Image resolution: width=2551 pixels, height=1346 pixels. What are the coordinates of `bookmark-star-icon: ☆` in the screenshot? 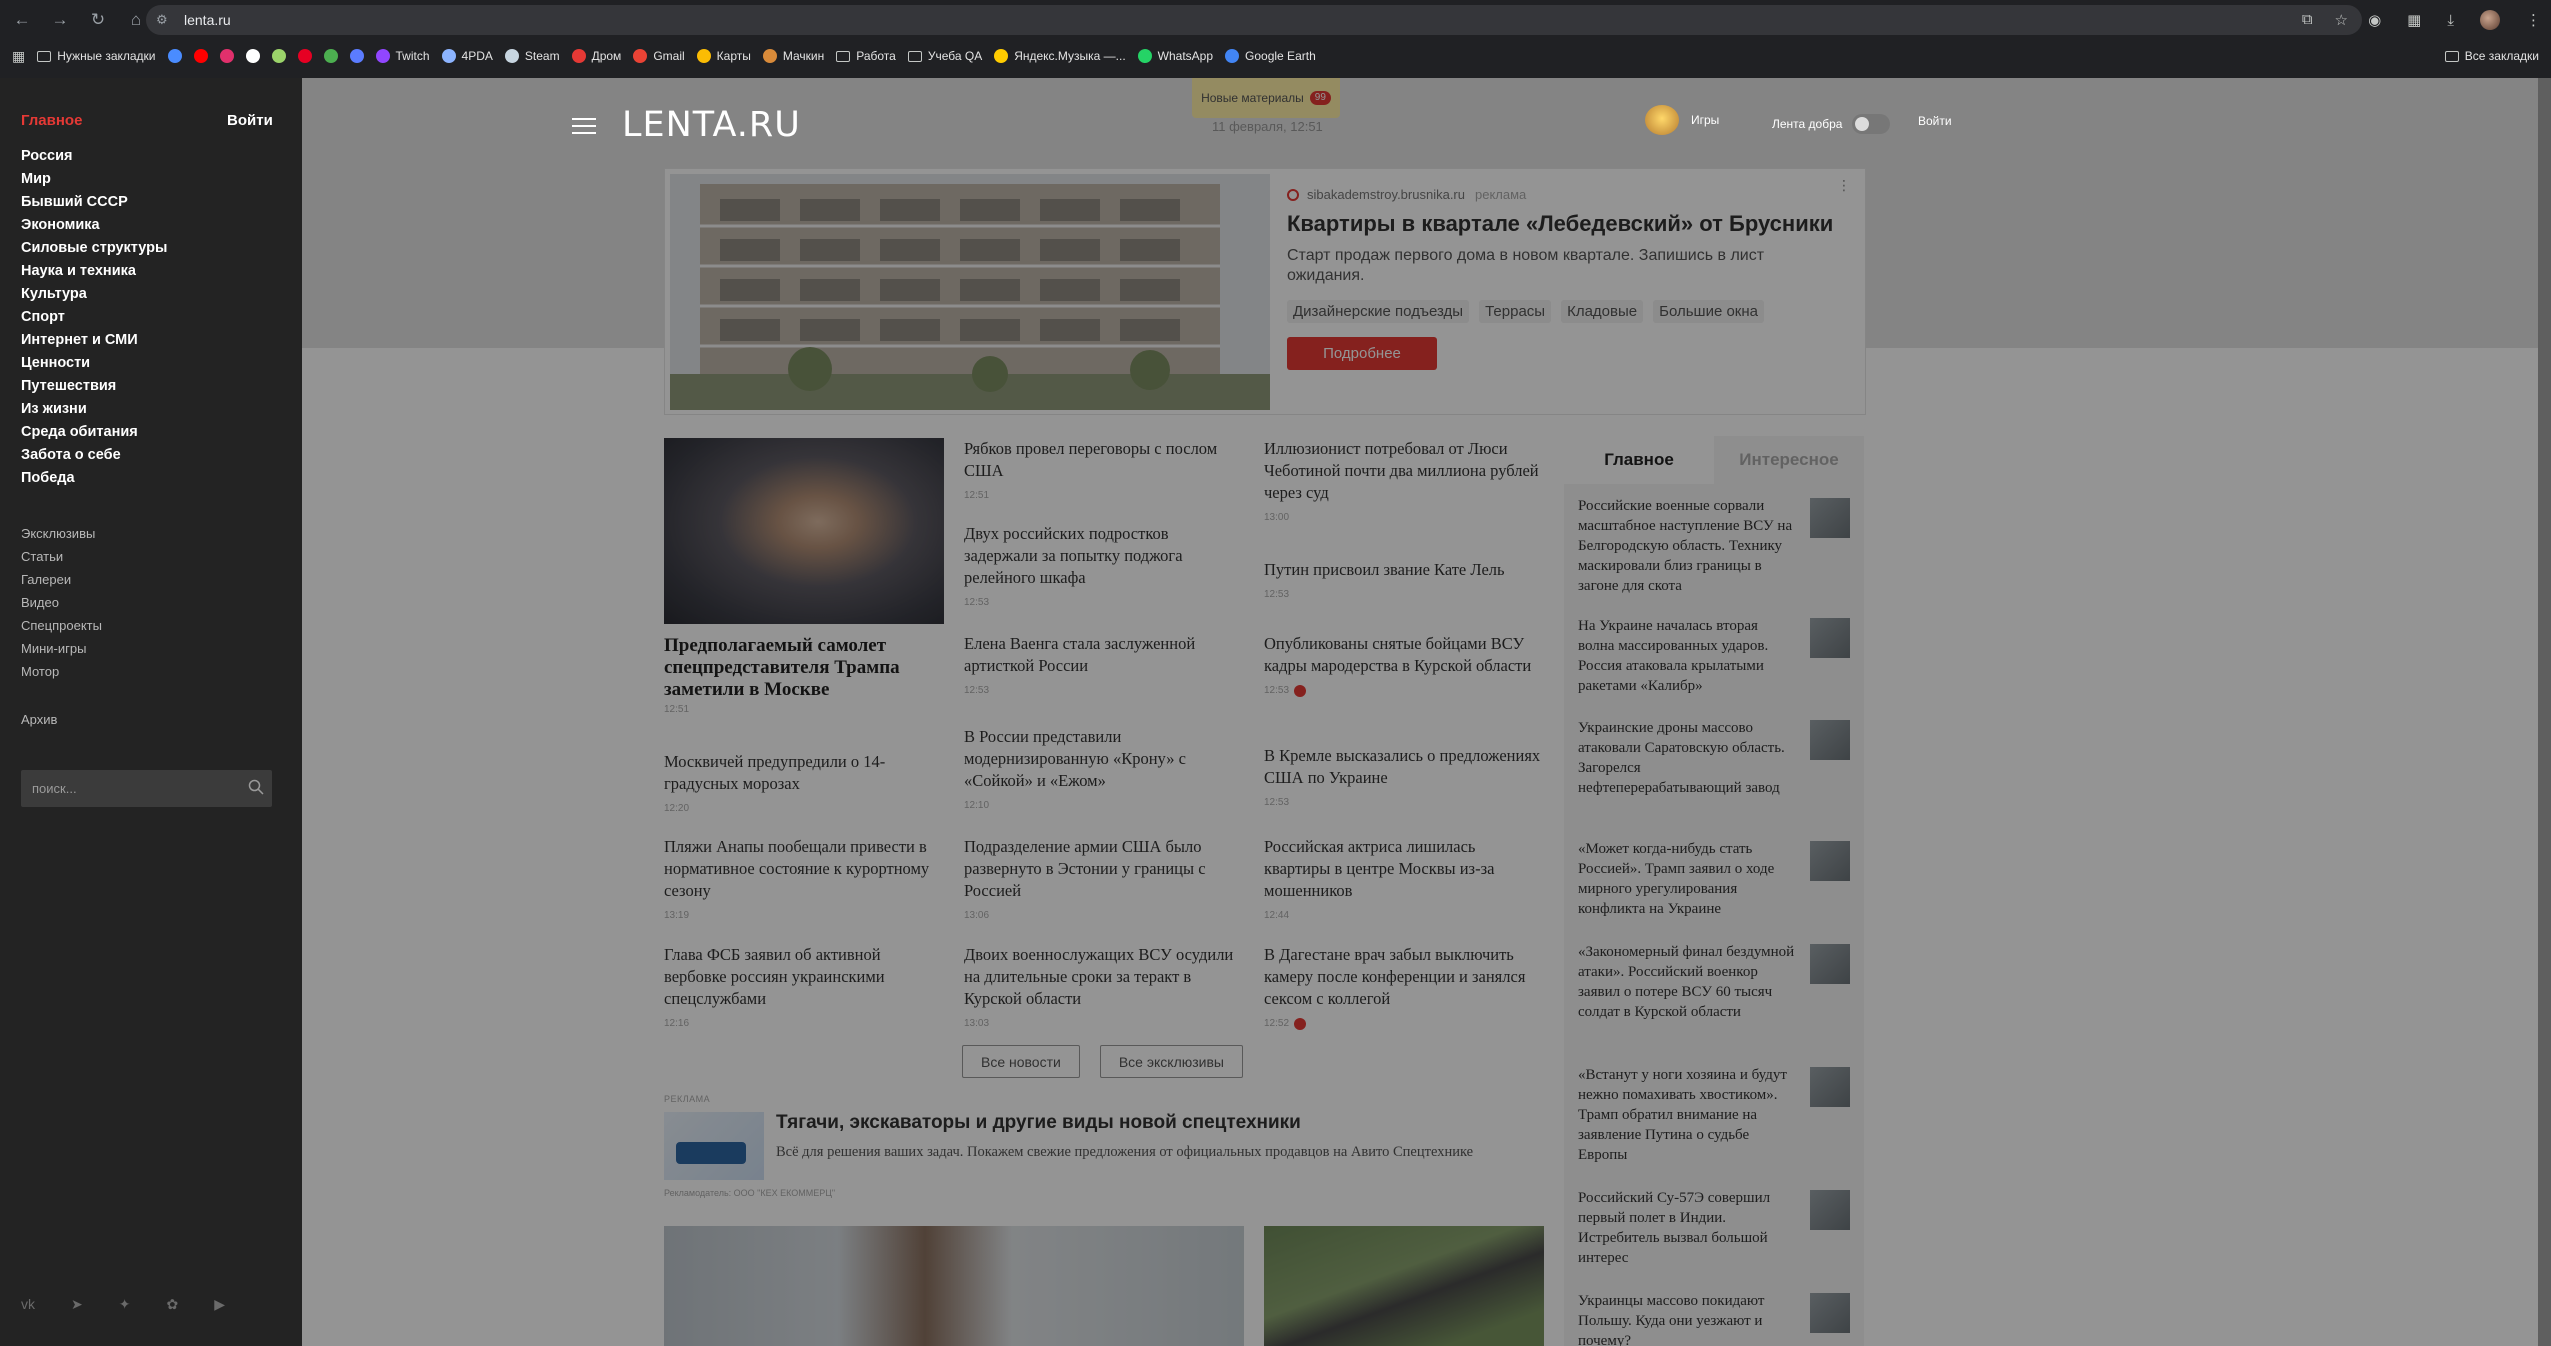 It's located at (2341, 20).